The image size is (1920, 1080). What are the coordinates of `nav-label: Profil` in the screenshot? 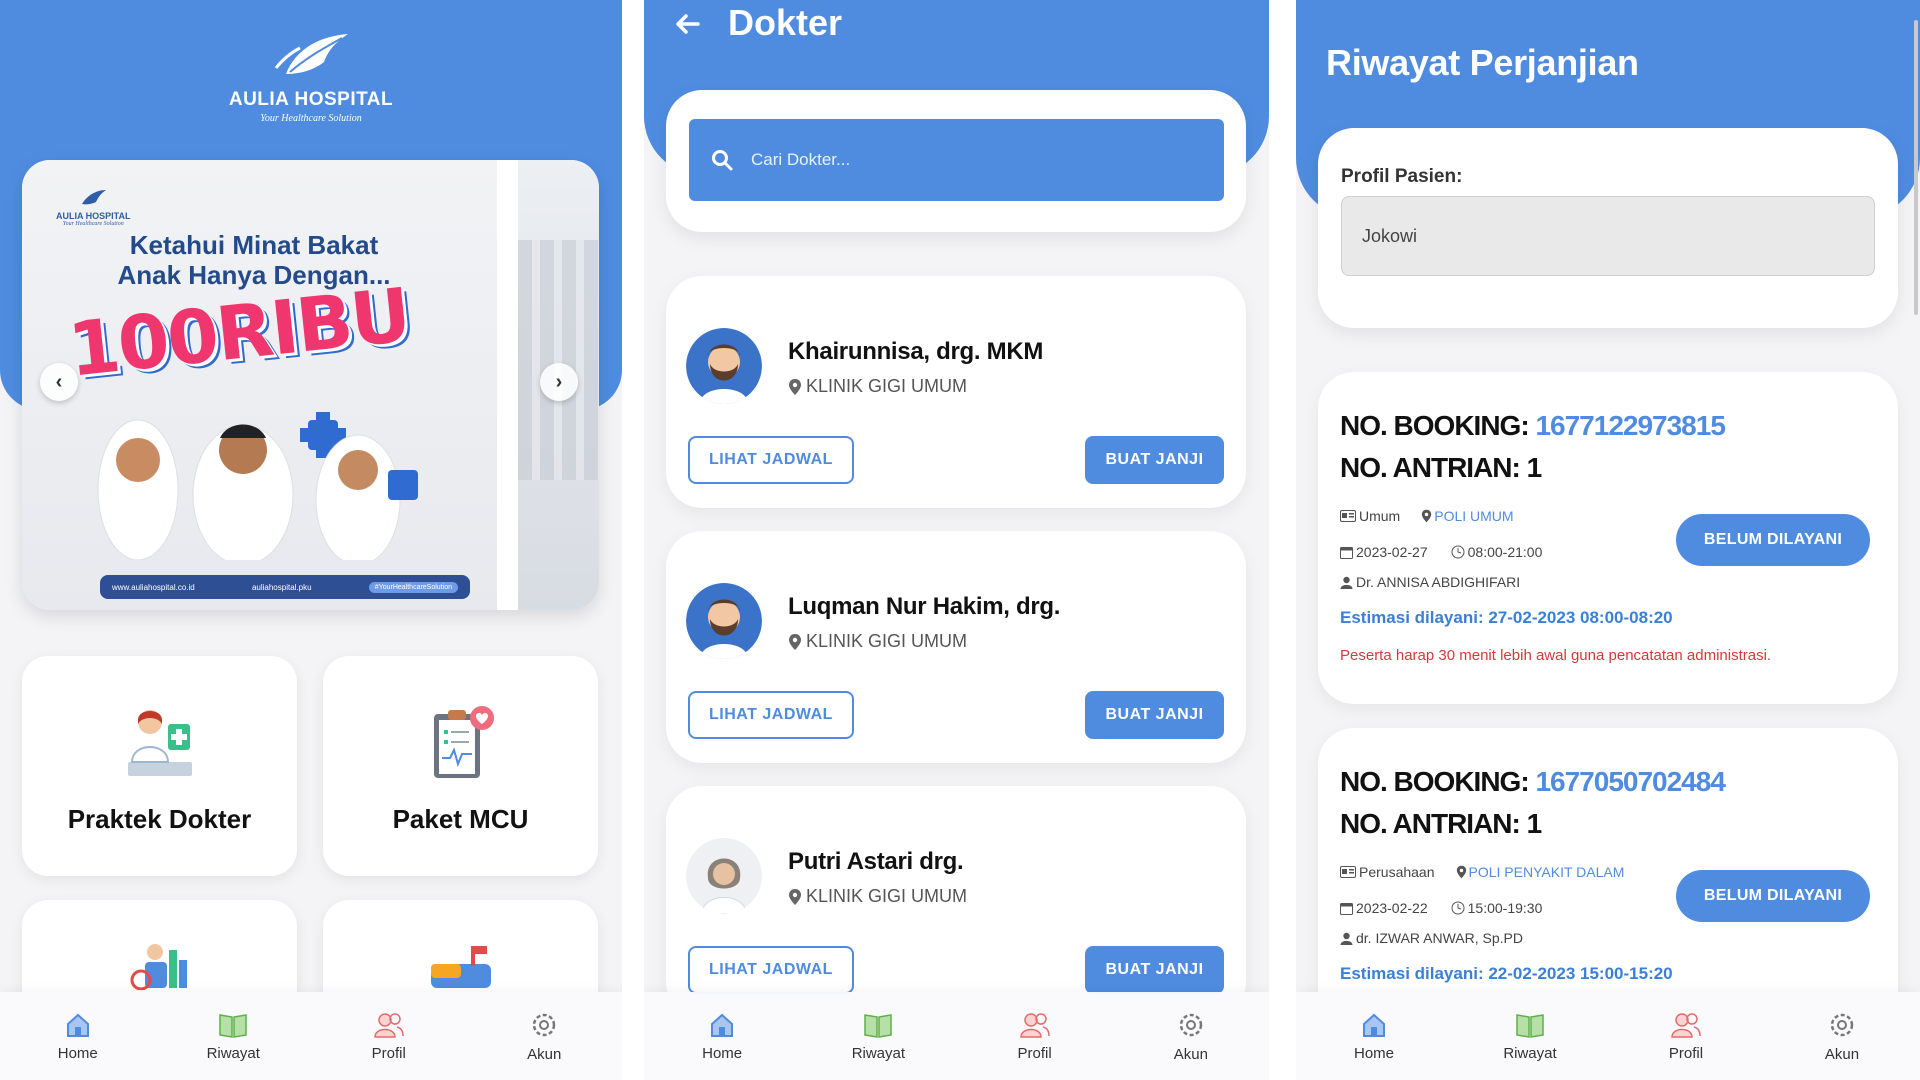 It's located at (1686, 1053).